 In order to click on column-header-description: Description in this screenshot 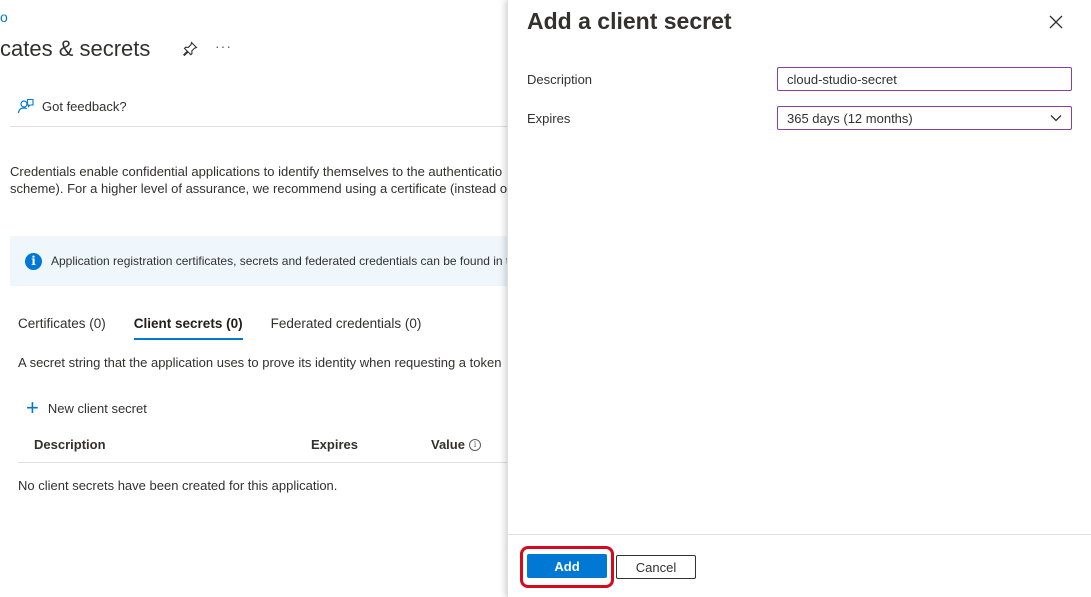, I will do `click(70, 444)`.